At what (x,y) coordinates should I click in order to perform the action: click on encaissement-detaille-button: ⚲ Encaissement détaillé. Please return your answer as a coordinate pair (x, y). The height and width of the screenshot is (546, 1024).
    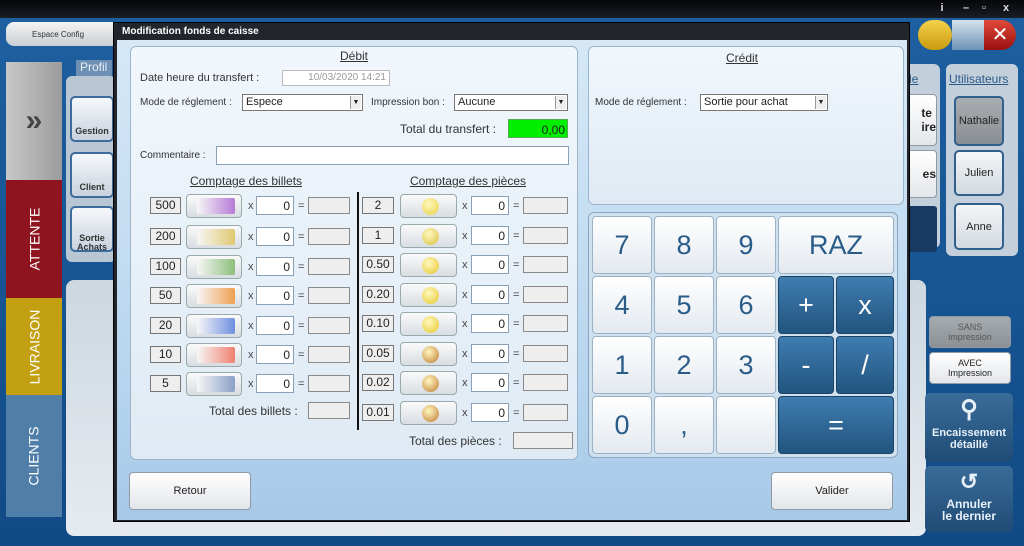
    Looking at the image, I should click on (969, 427).